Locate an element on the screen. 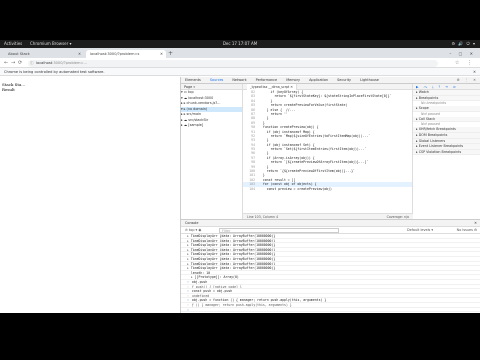  window-controls: – ▢ ✕ is located at coordinates (462, 54).